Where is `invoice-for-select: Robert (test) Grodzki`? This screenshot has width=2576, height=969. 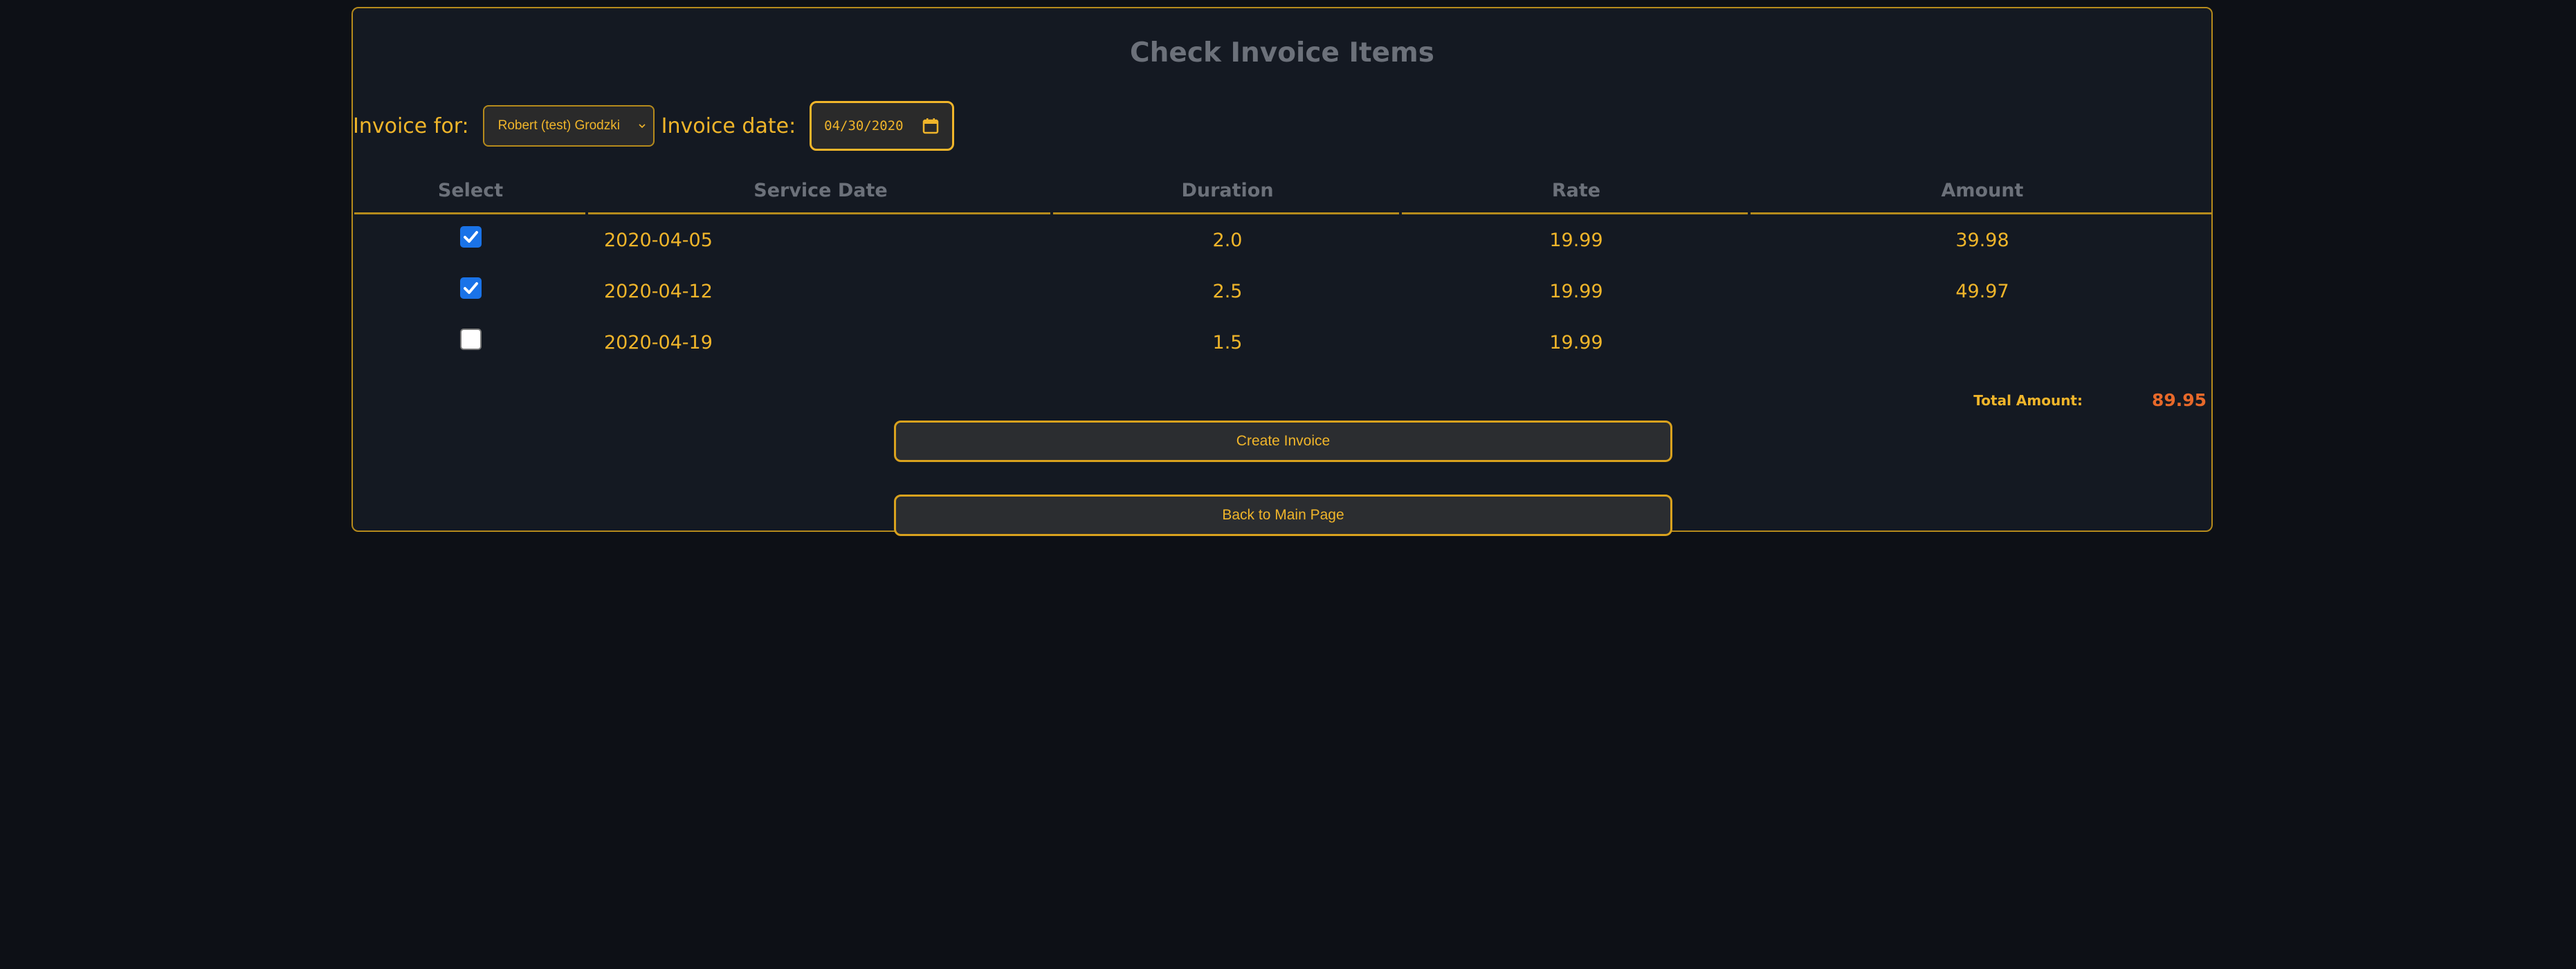
invoice-for-select: Robert (test) Grodzki is located at coordinates (568, 126).